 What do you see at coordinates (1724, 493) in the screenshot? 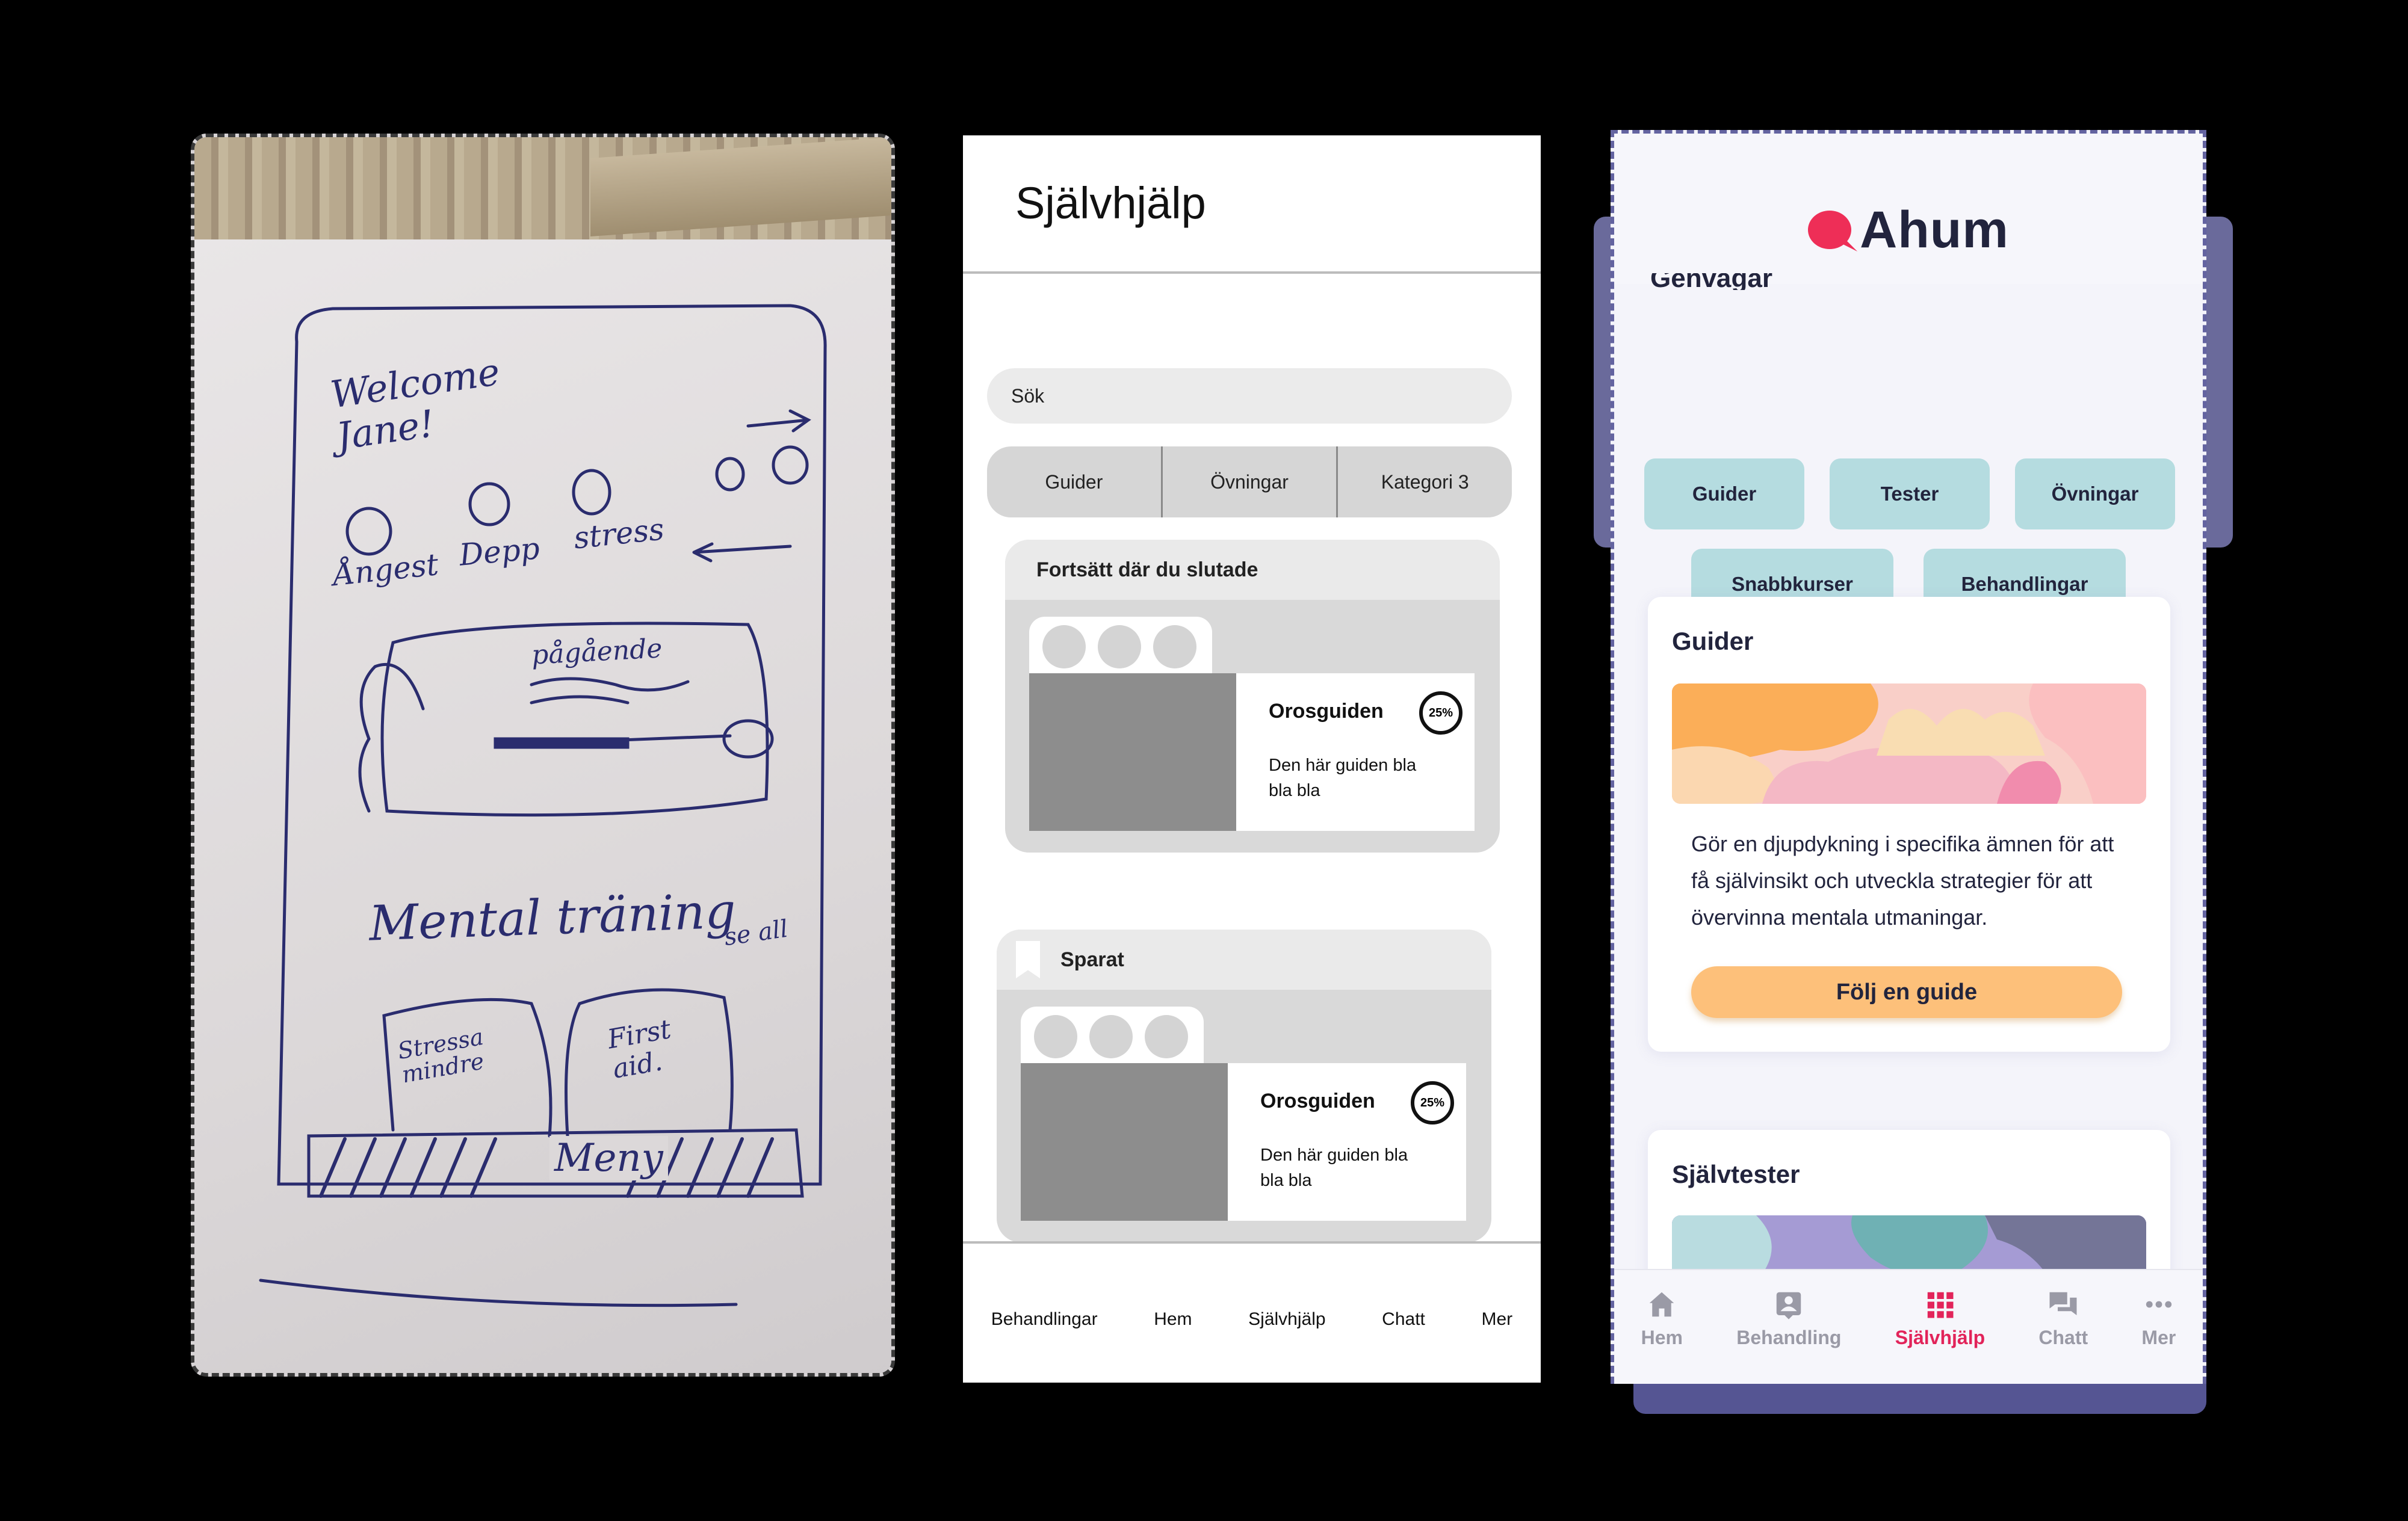
I see `shortcut-guider: Guider` at bounding box center [1724, 493].